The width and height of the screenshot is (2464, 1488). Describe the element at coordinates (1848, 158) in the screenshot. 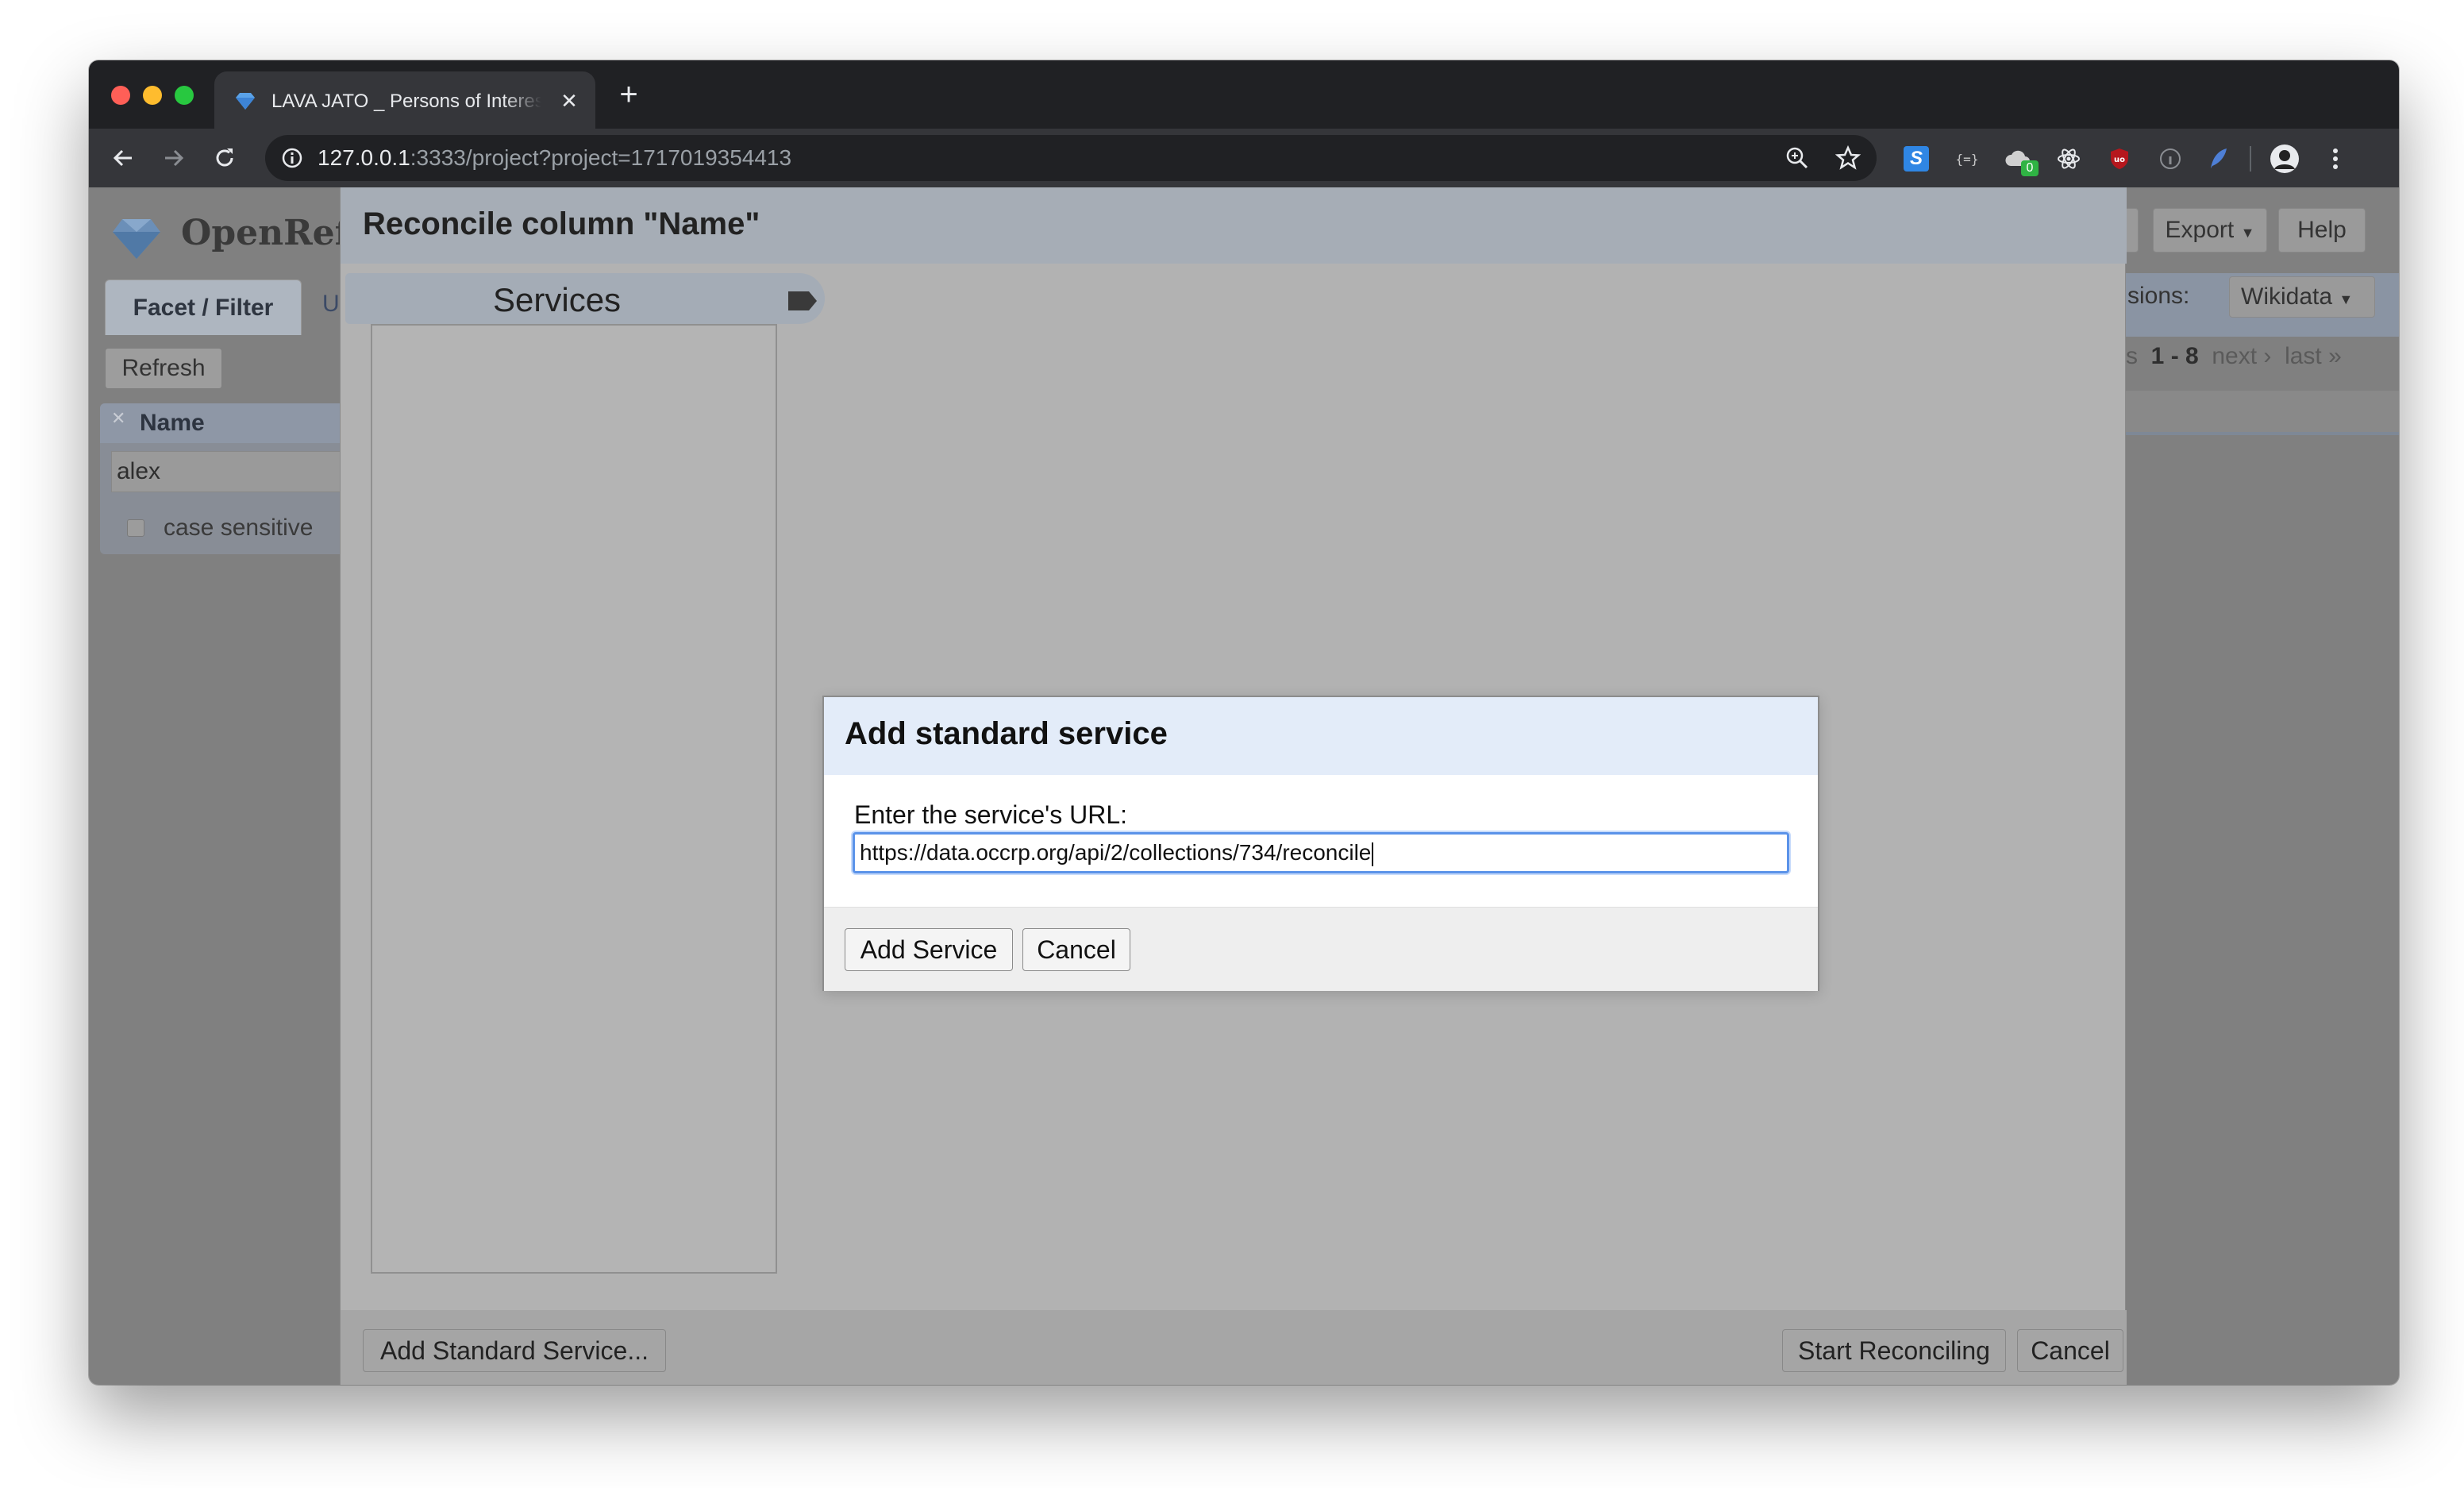

I see `bookmark-star-icon` at that location.